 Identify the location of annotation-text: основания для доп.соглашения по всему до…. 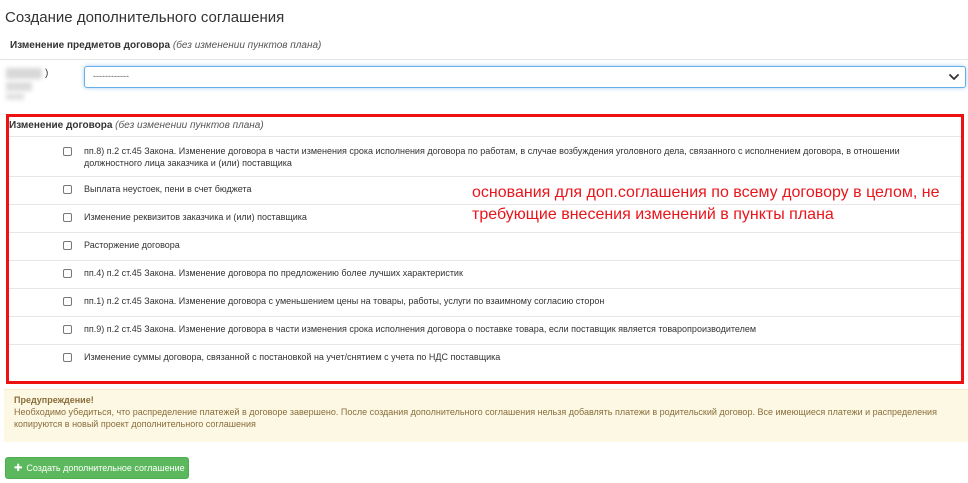
(706, 203).